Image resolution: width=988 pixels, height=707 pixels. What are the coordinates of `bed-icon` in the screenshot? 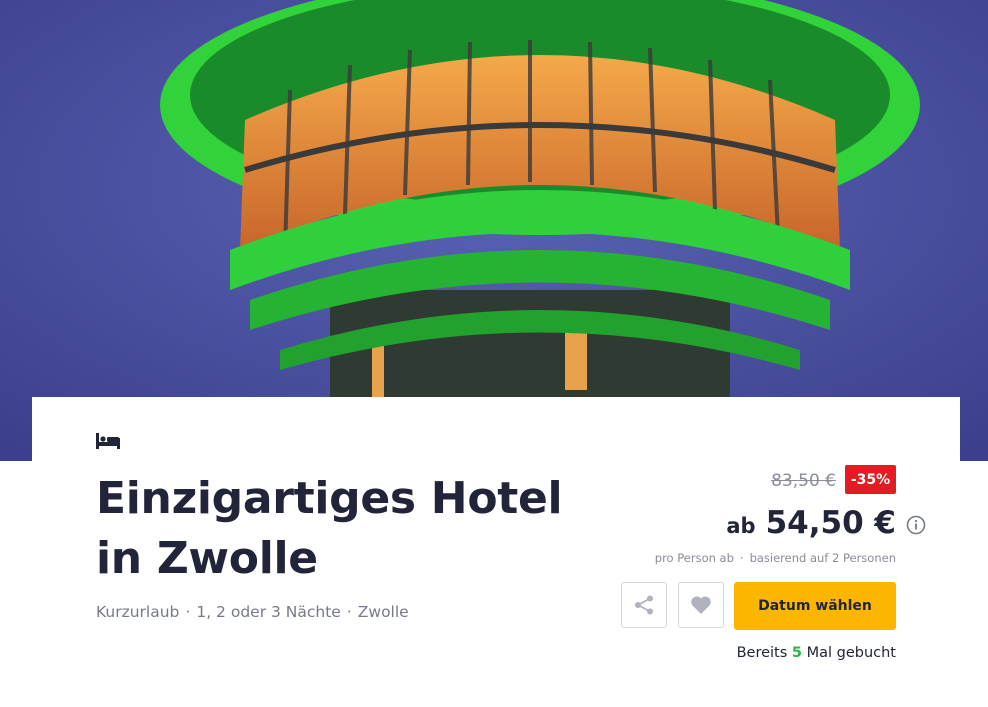 It's located at (108, 441).